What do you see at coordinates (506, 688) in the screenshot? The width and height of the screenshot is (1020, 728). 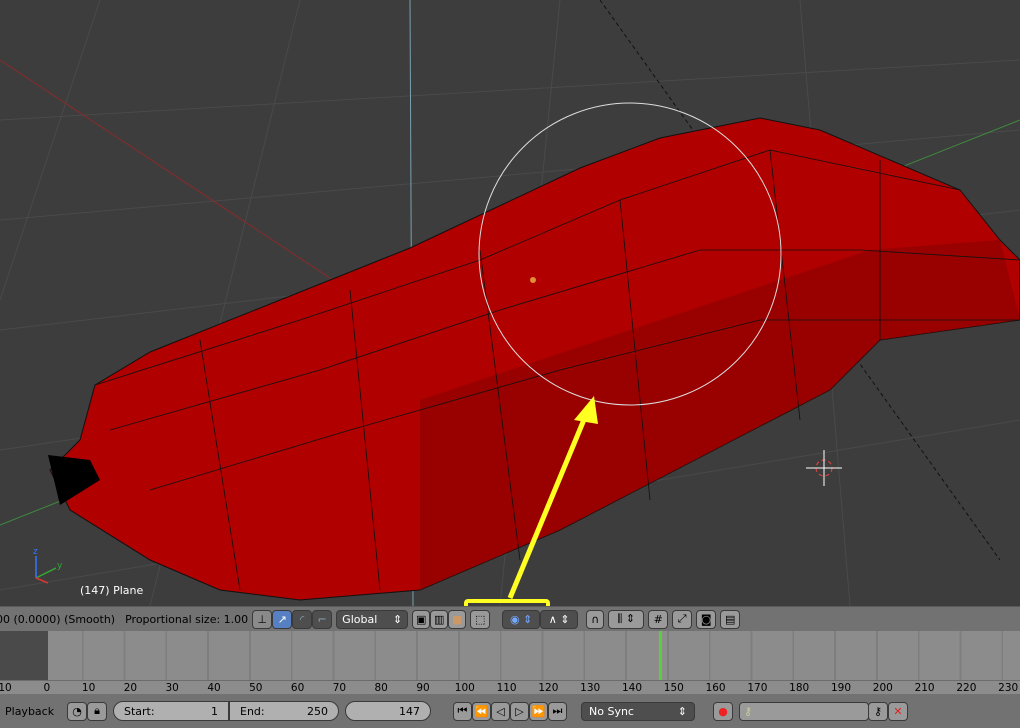 I see `ruler-tick-label: 110` at bounding box center [506, 688].